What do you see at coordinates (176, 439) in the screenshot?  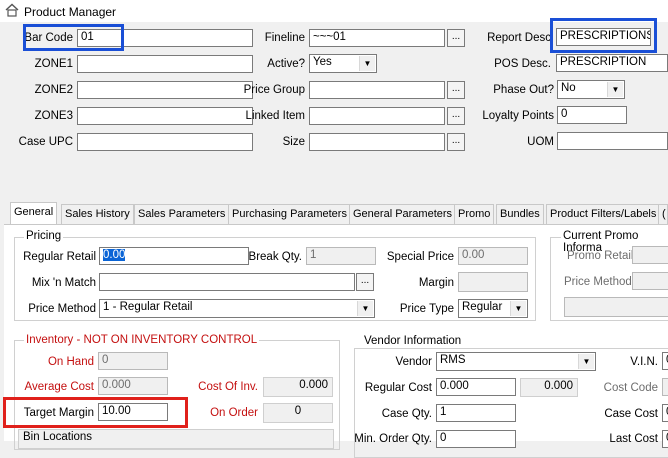 I see `bin-locations-button: Bin Locations` at bounding box center [176, 439].